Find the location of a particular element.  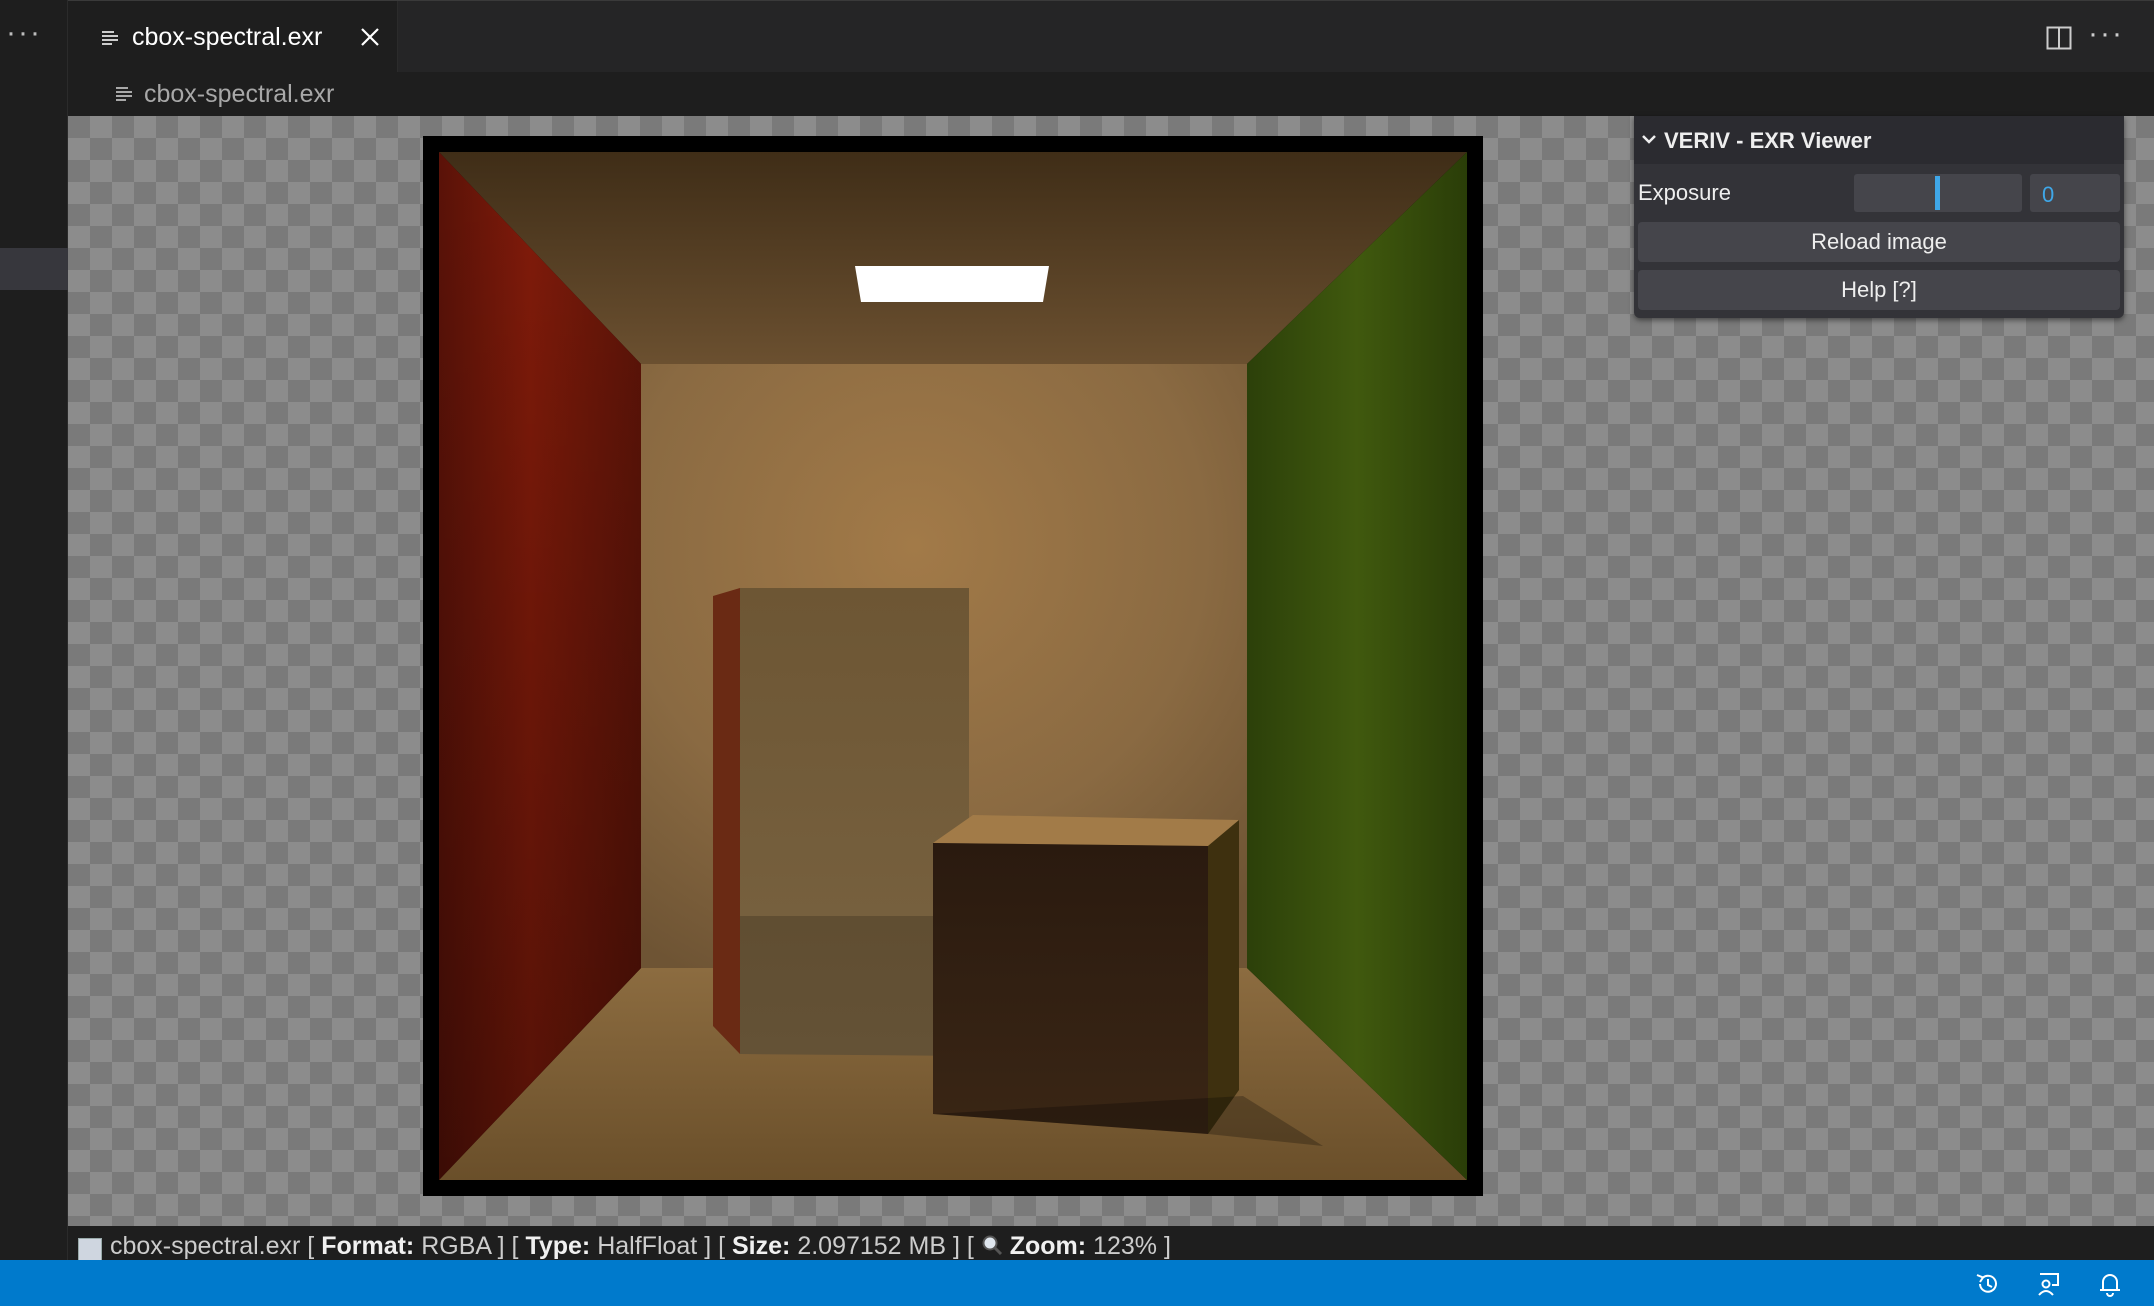

info-format-key: Format: is located at coordinates (368, 1246).